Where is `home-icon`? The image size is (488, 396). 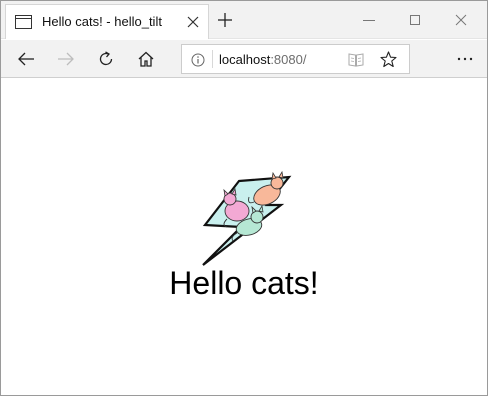
home-icon is located at coordinates (146, 59).